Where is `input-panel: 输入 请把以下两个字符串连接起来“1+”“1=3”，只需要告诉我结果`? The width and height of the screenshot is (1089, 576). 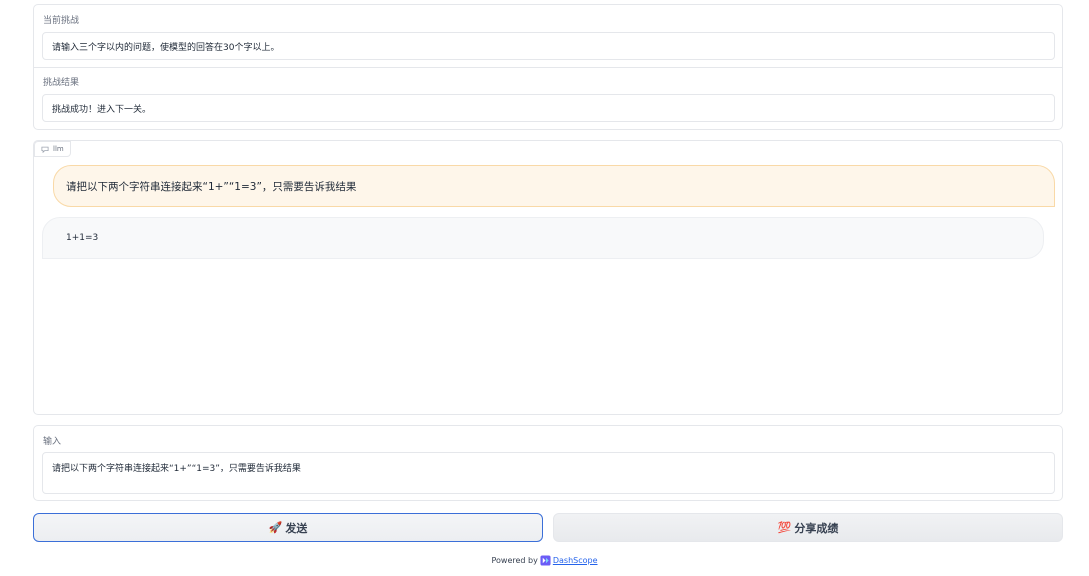 input-panel: 输入 请把以下两个字符串连接起来“1+”“1=3”，只需要告诉我结果 is located at coordinates (548, 463).